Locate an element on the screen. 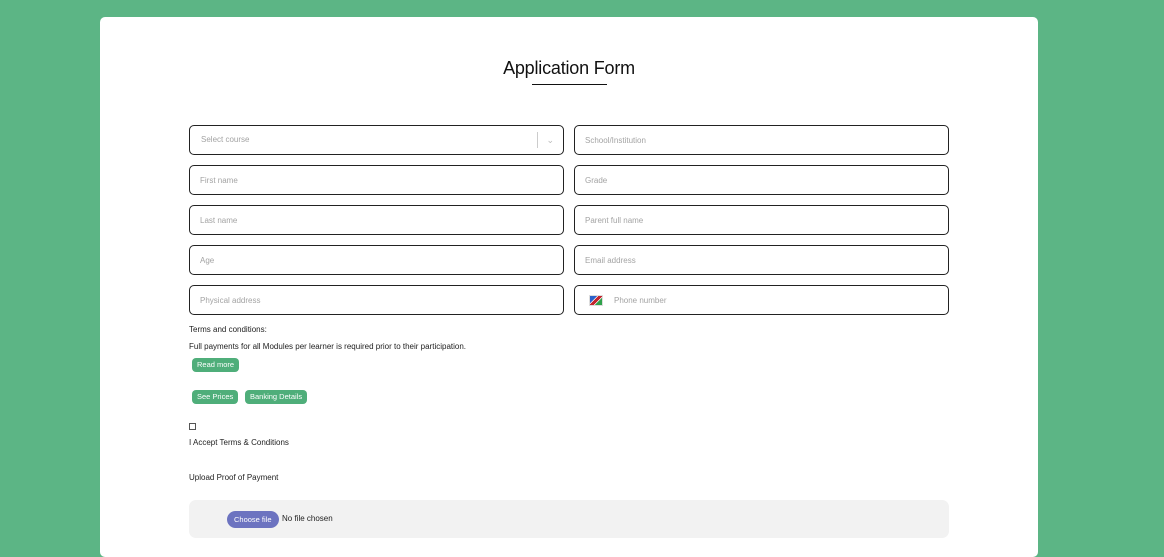 The width and height of the screenshot is (1164, 557). chevron-down-icon: ⌄ is located at coordinates (550, 140).